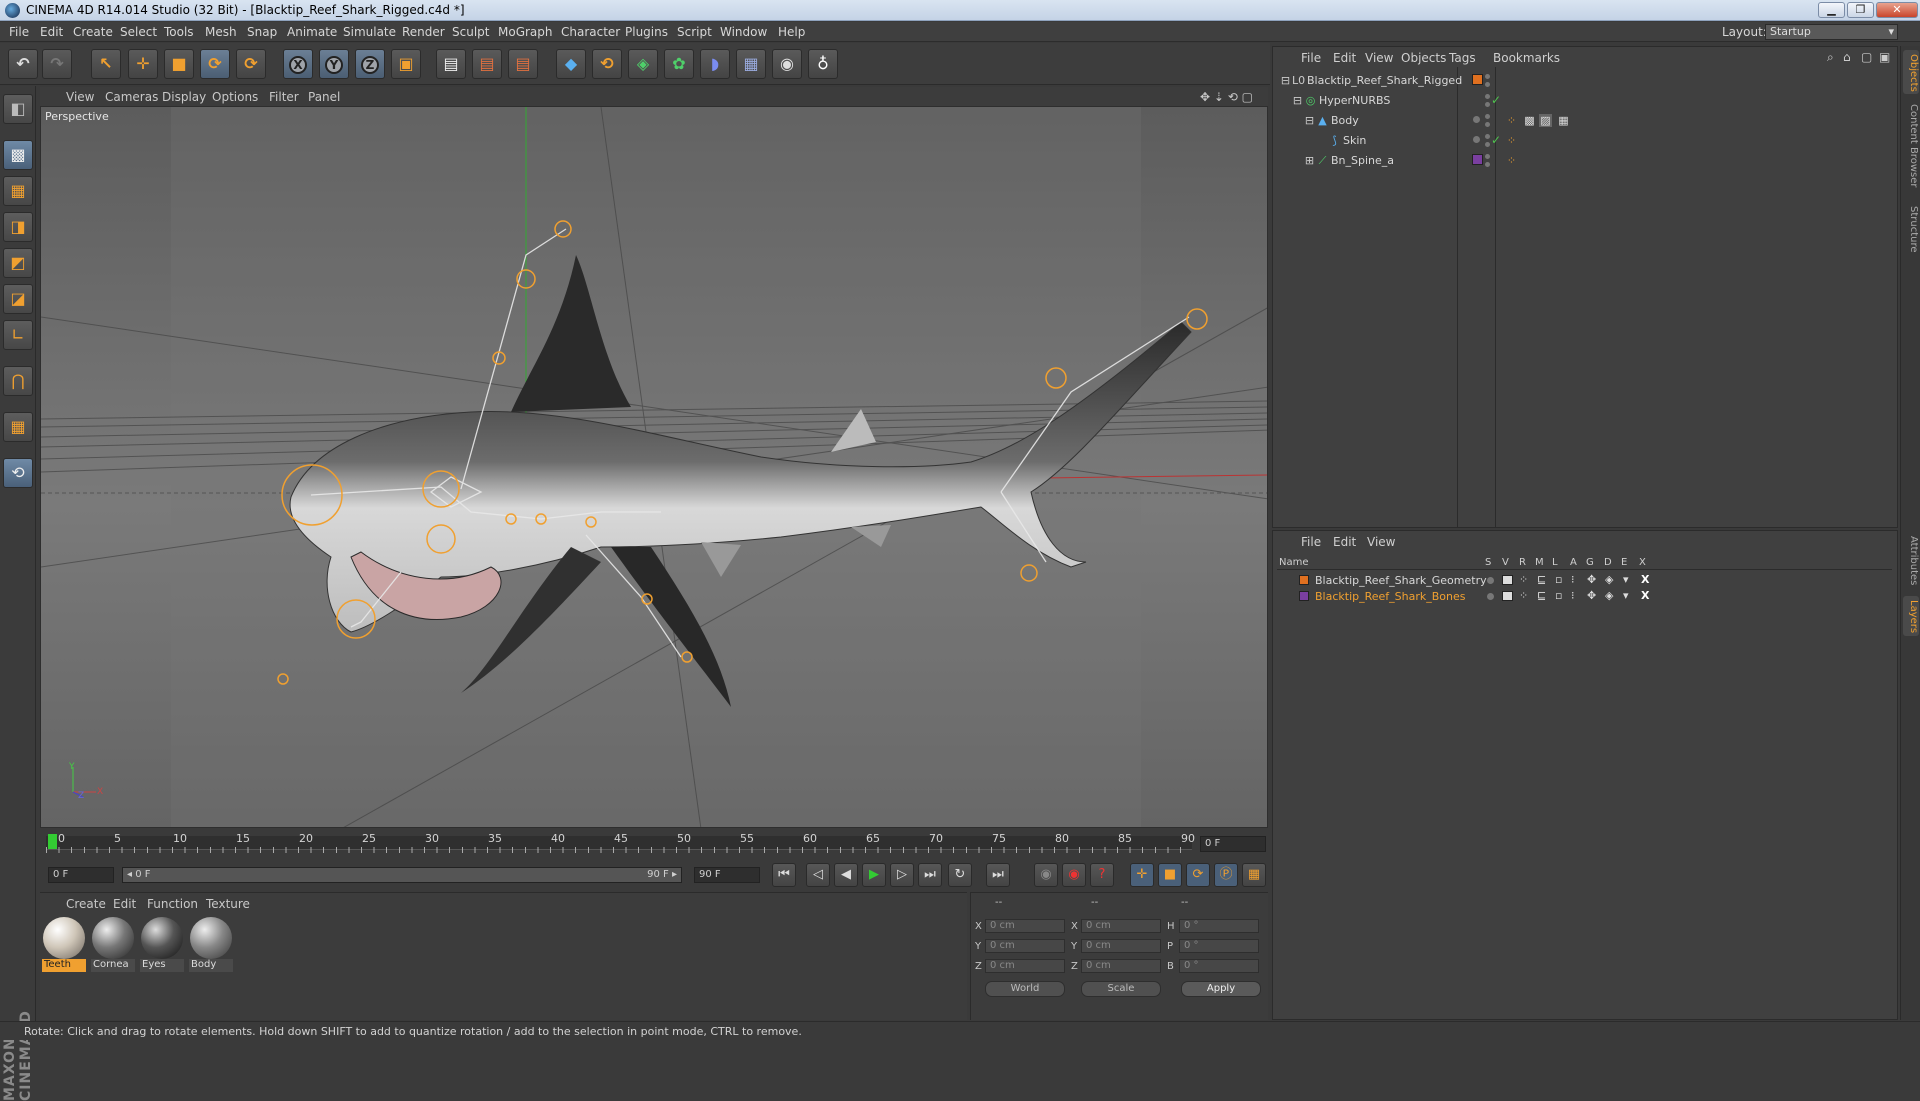  I want to click on render-picture-viewer-button: ▤, so click(487, 64).